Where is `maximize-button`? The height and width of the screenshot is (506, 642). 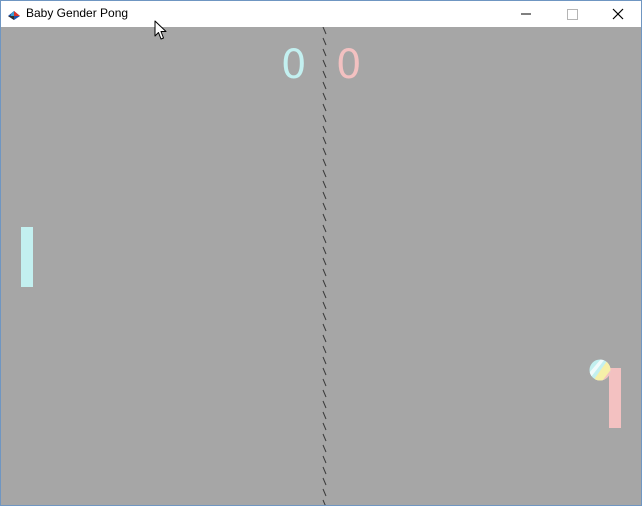 maximize-button is located at coordinates (572, 14).